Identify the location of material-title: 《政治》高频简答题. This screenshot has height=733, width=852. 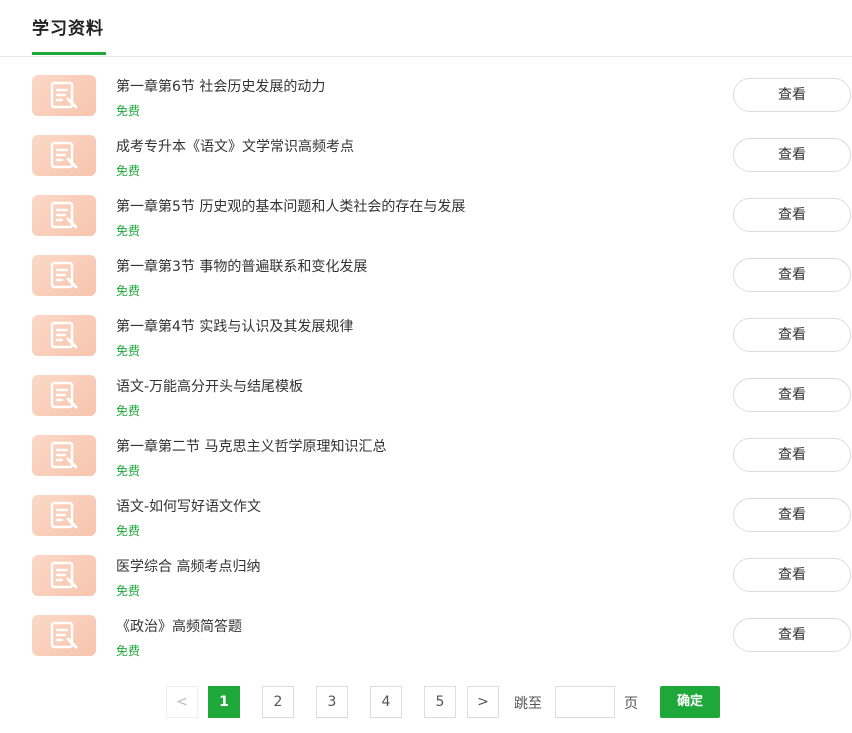
(179, 626).